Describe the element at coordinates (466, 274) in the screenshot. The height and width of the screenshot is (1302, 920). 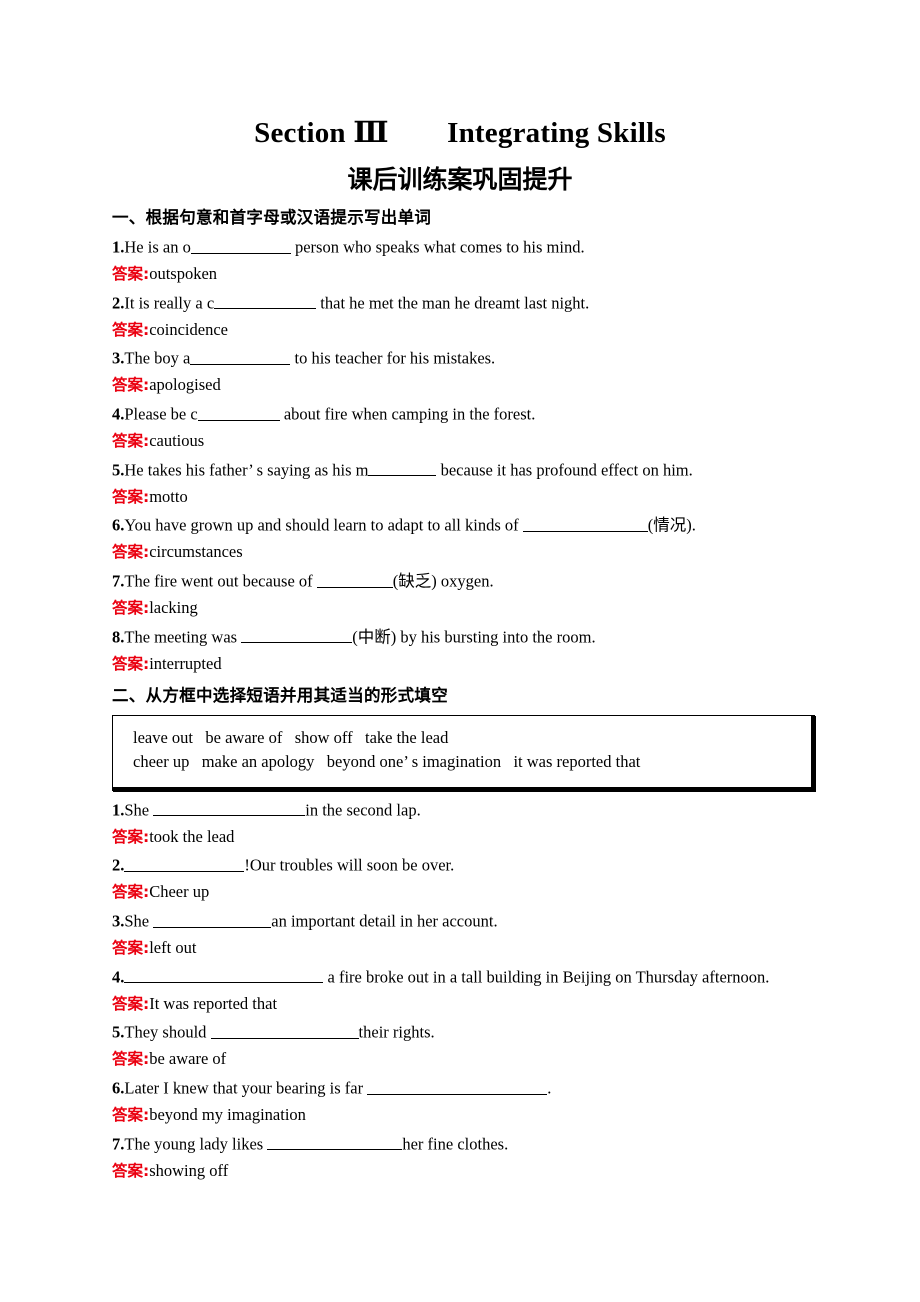
I see `answer-line: 答案:outspoken` at that location.